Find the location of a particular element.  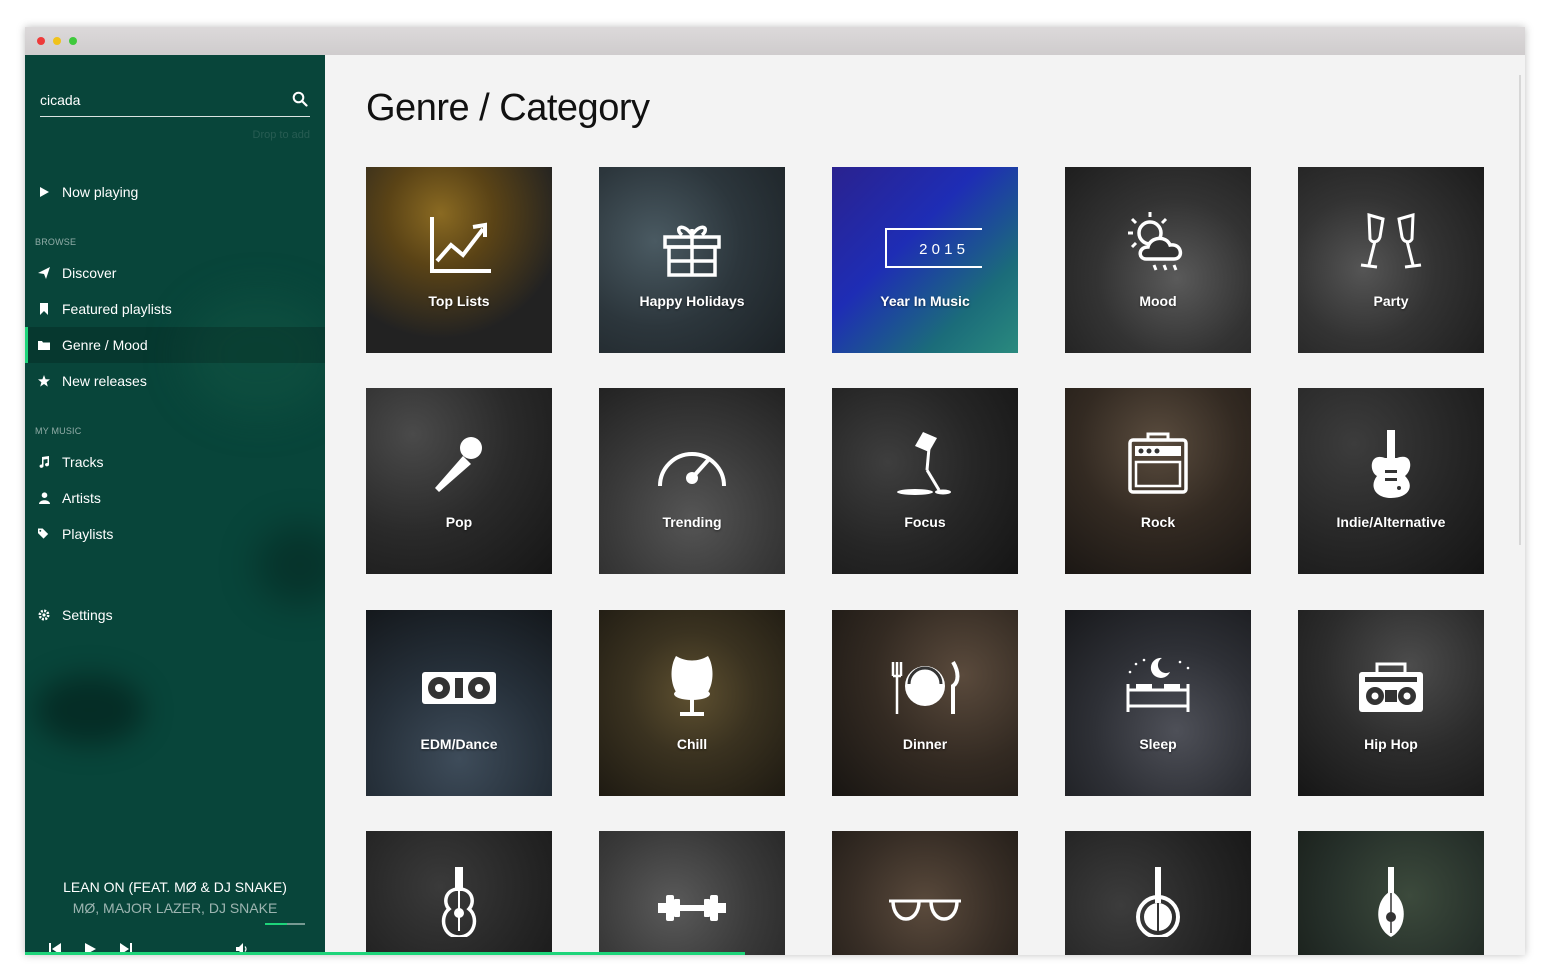

category-tile-focus: Focus is located at coordinates (925, 481).